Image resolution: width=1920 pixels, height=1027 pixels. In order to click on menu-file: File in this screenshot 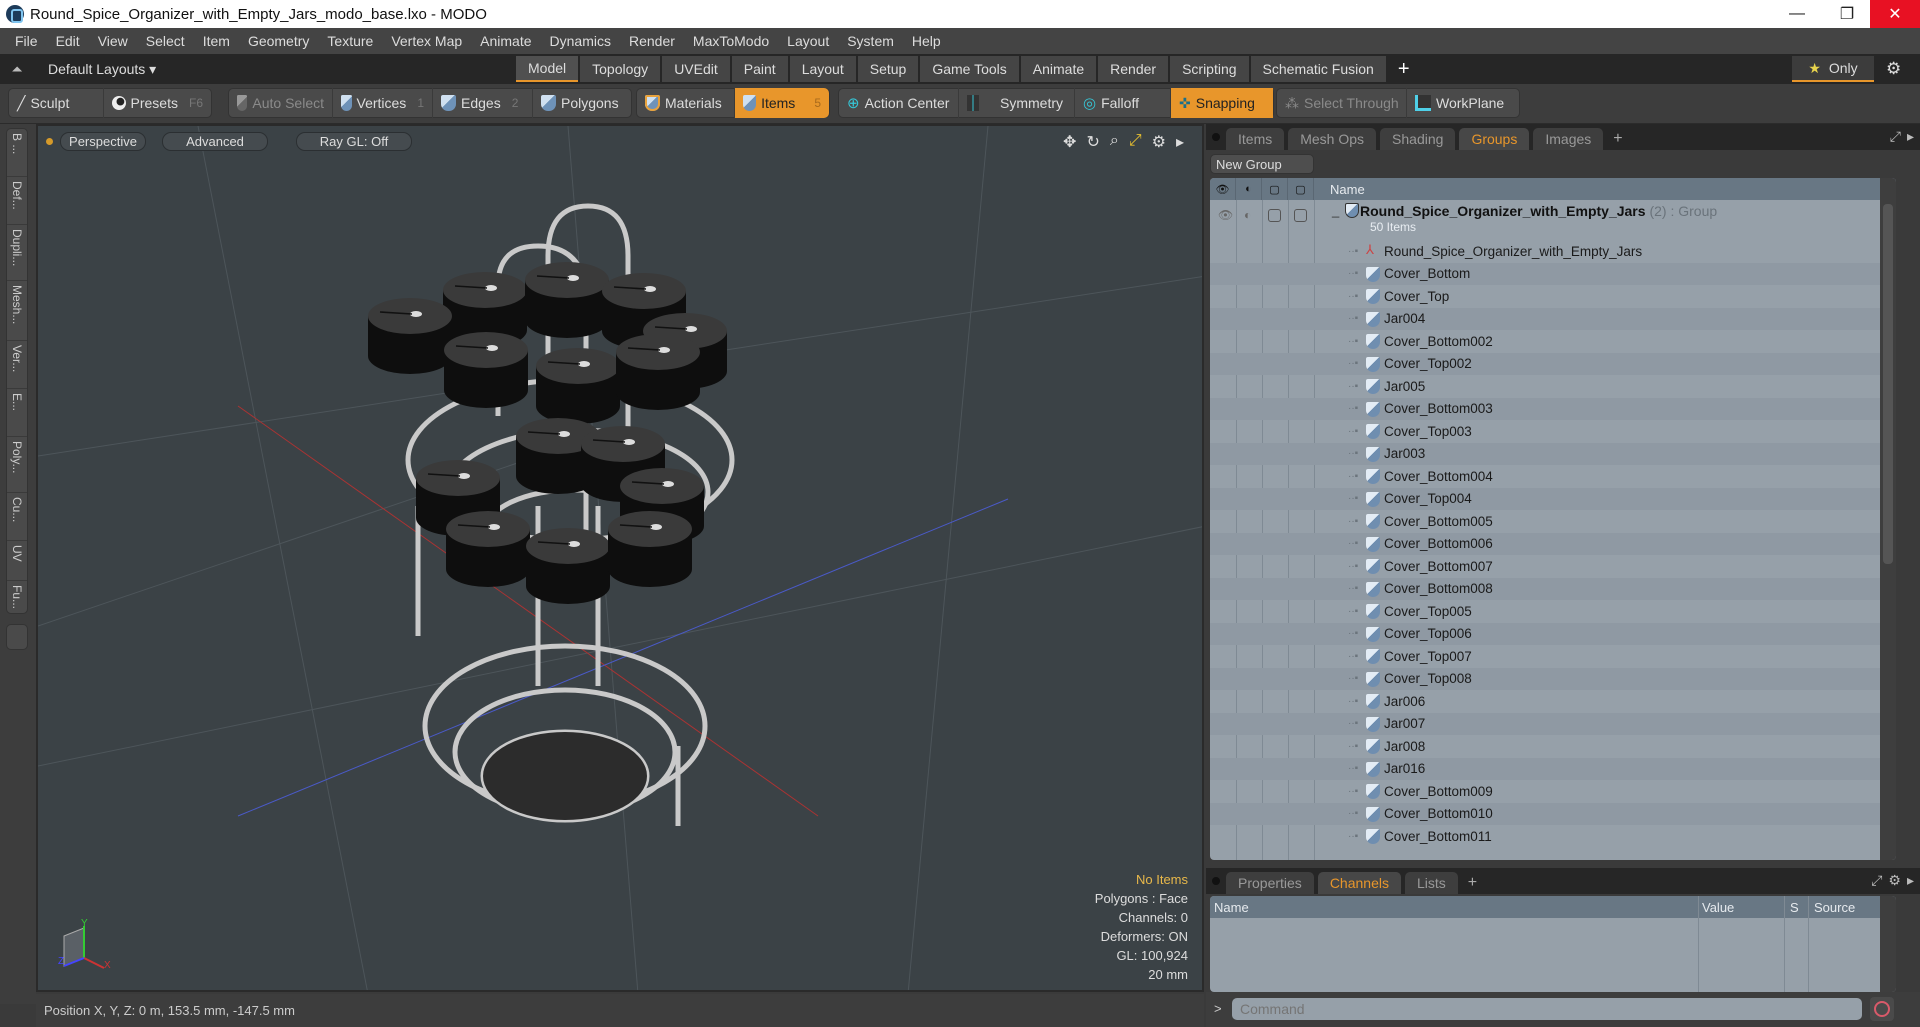, I will do `click(26, 41)`.